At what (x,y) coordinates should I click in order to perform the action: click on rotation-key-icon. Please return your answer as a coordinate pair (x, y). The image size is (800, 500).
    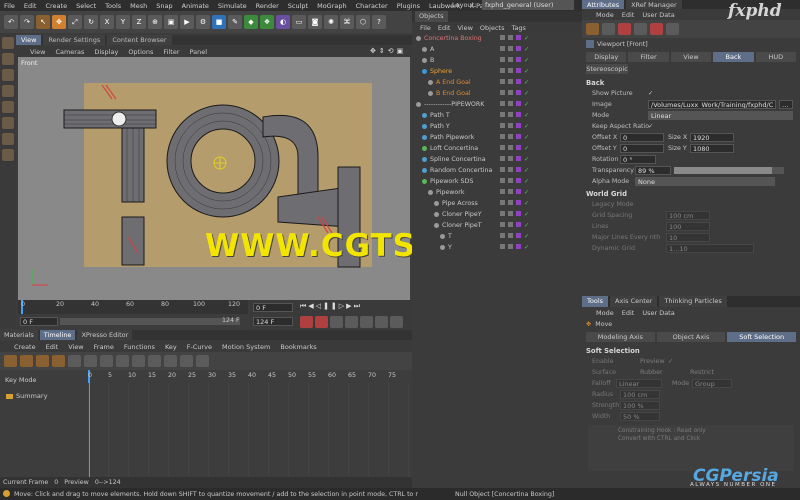
    Looking at the image, I should click on (366, 322).